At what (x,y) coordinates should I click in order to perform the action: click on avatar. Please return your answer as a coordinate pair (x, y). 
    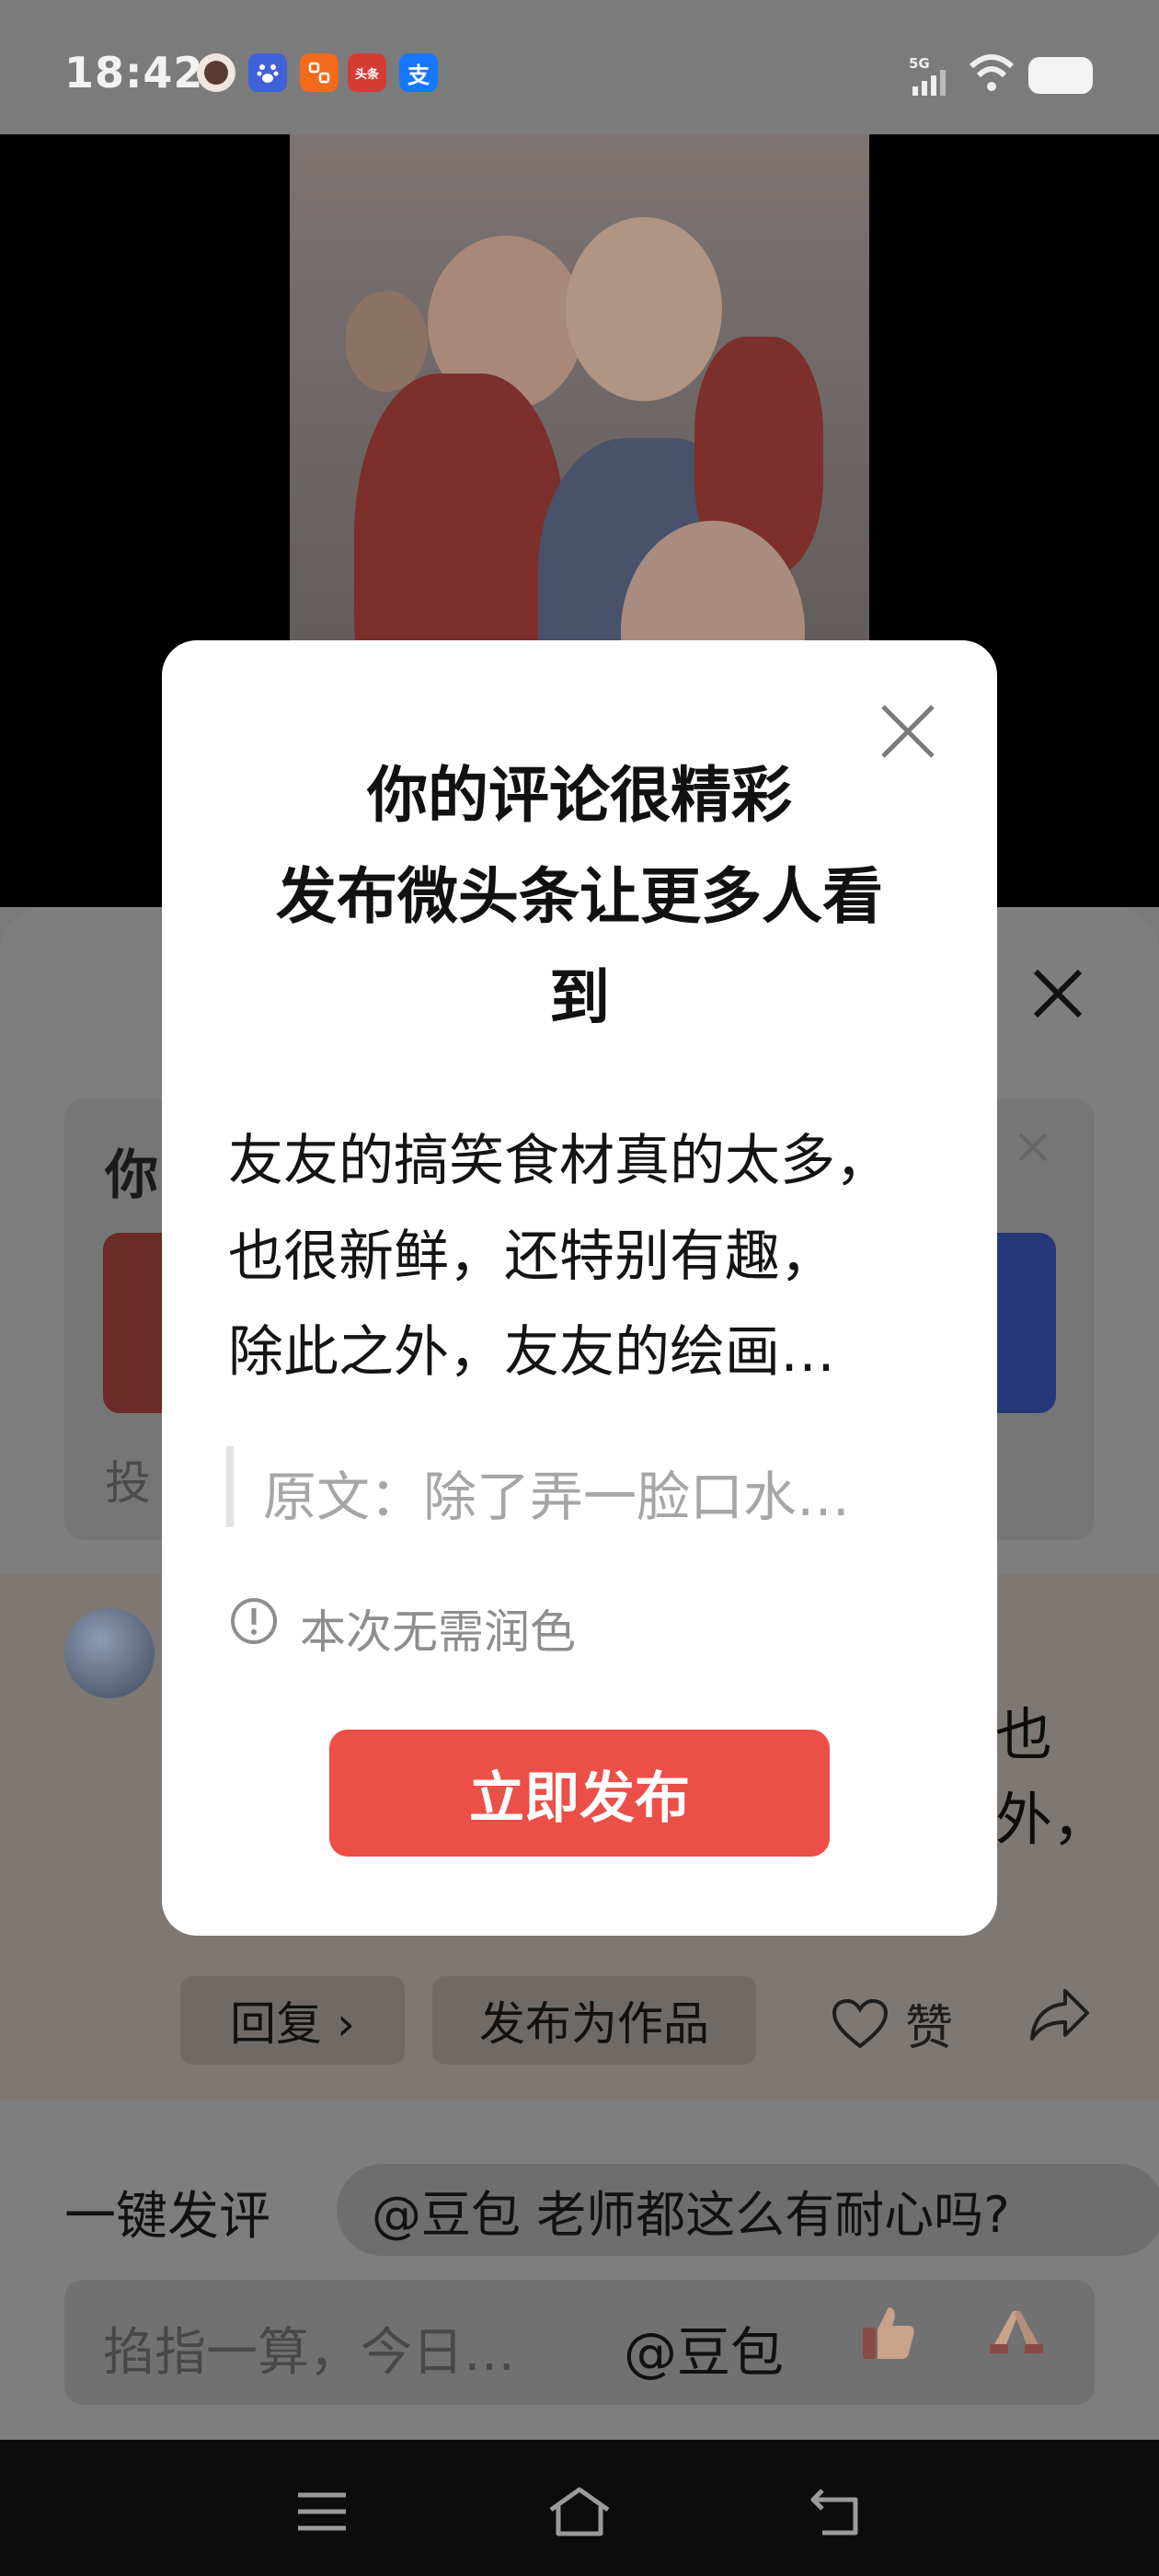
    Looking at the image, I should click on (109, 1653).